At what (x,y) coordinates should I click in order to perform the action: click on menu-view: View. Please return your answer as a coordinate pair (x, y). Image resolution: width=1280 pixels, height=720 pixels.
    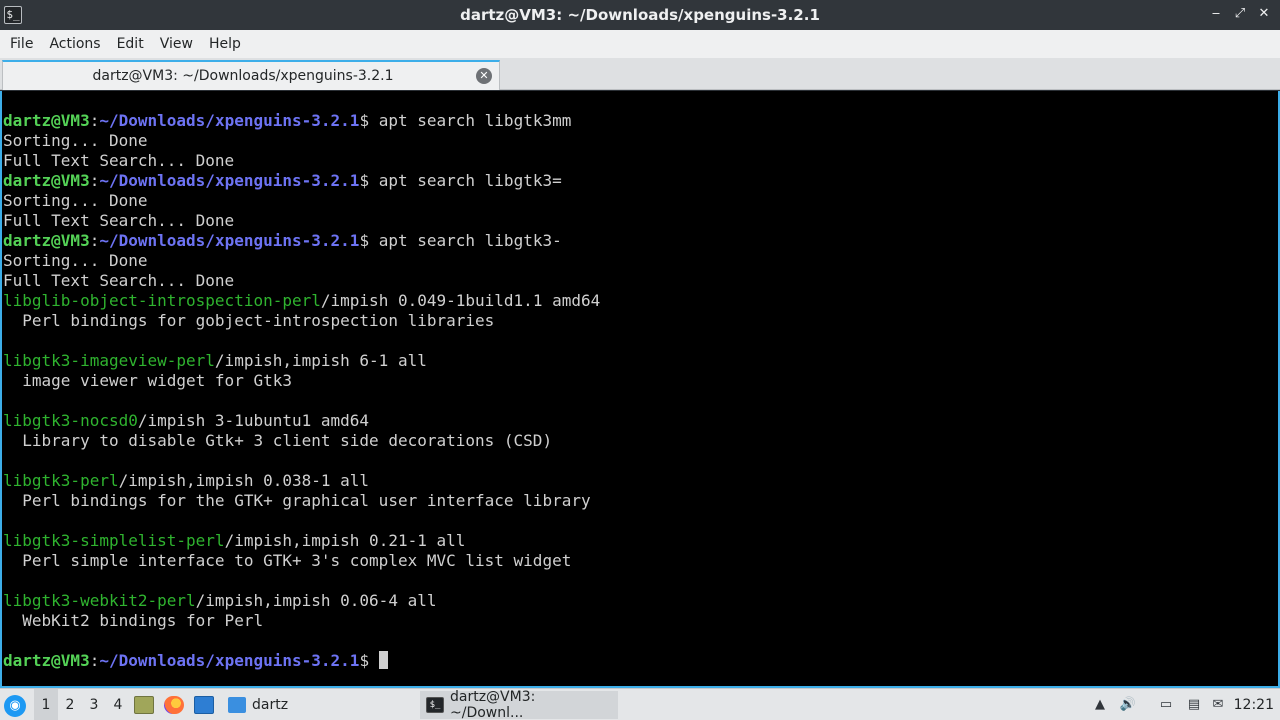
    Looking at the image, I should click on (176, 44).